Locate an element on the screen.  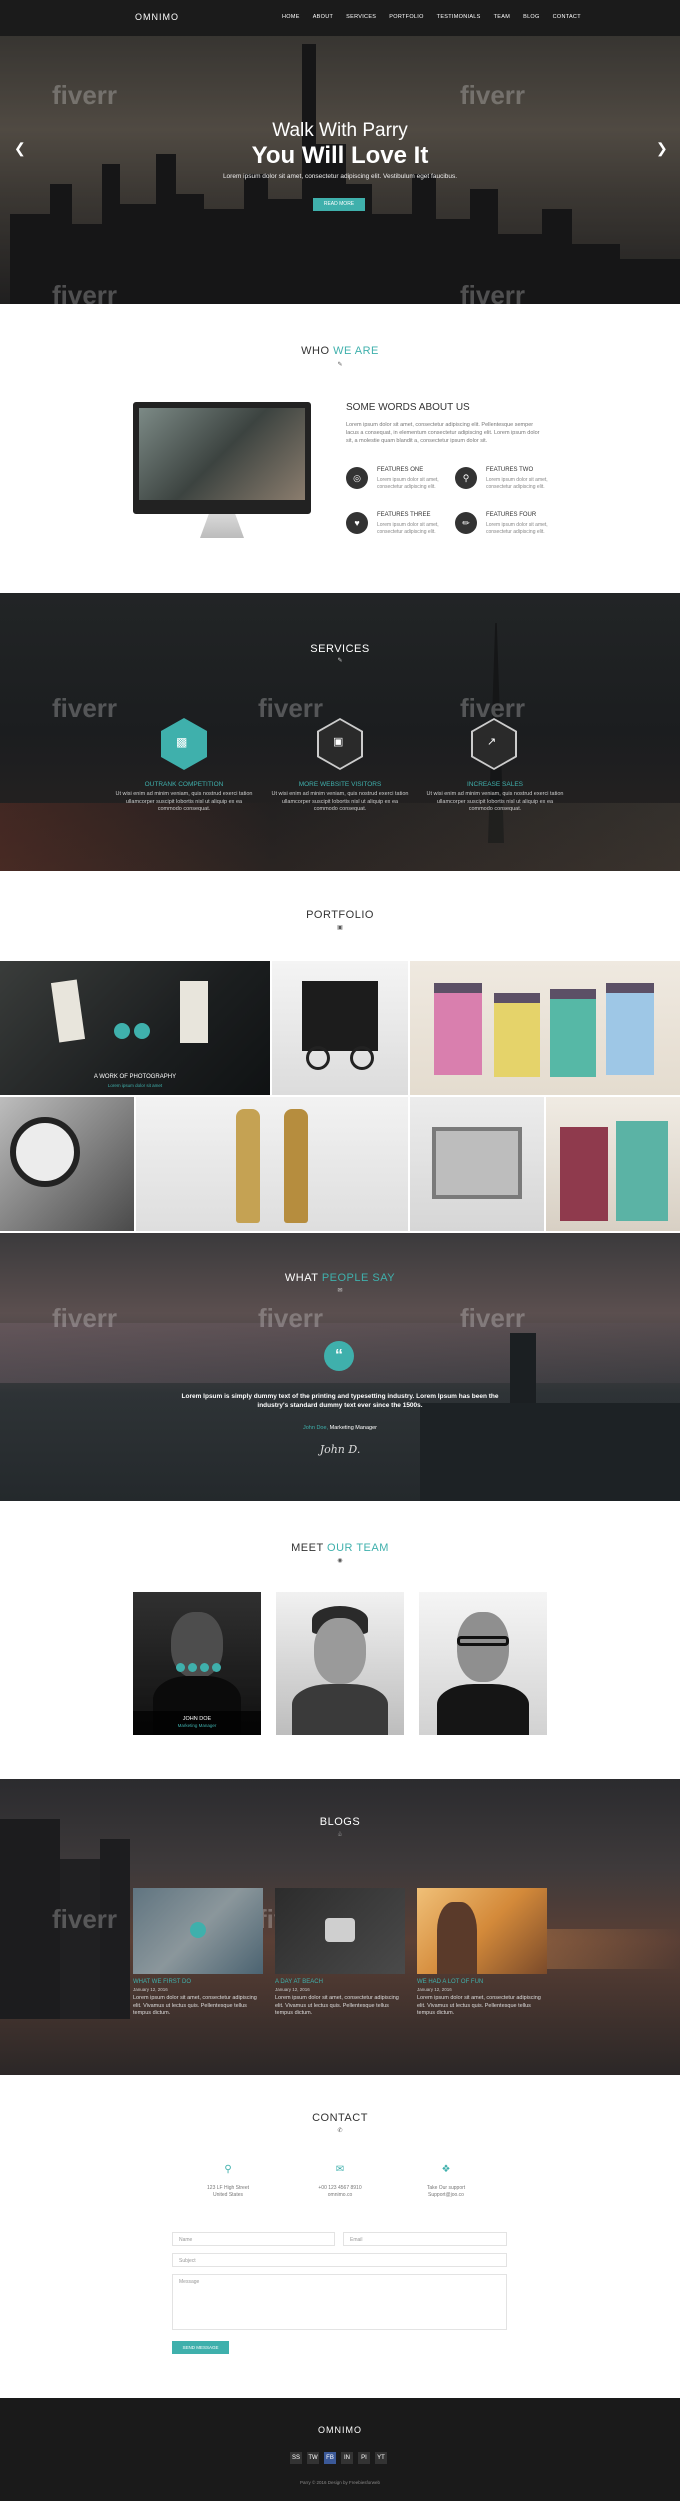
slider-next-icon: ❯ is located at coordinates (662, 148).